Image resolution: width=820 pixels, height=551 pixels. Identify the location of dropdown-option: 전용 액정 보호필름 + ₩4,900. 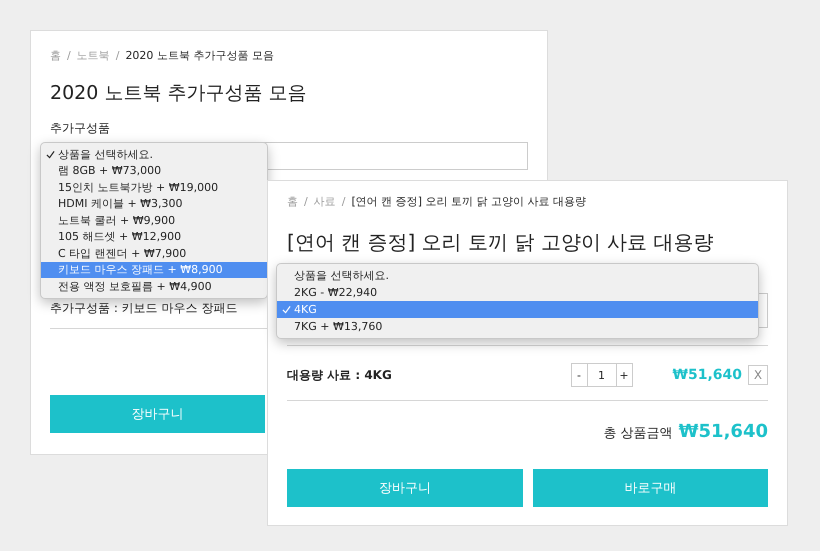
(154, 286).